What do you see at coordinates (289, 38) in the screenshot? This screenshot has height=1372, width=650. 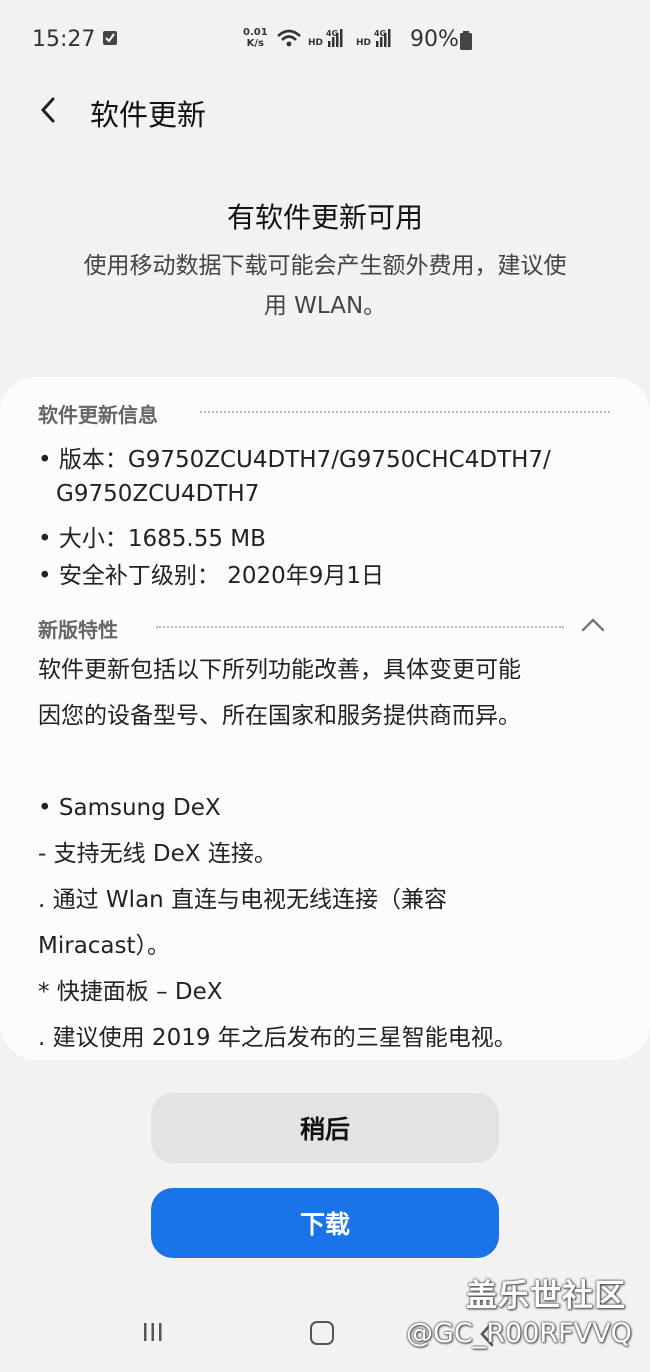 I see `wifi-icon` at bounding box center [289, 38].